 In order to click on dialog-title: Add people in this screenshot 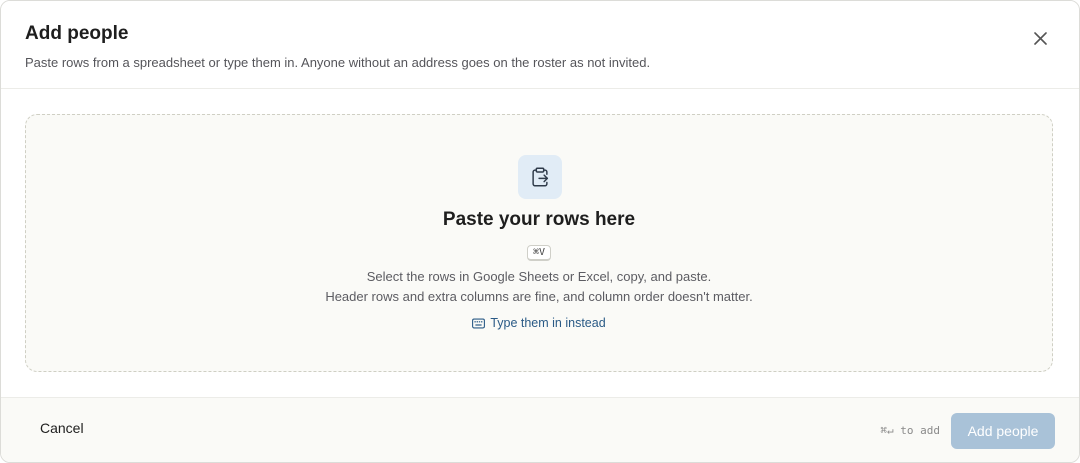, I will do `click(77, 33)`.